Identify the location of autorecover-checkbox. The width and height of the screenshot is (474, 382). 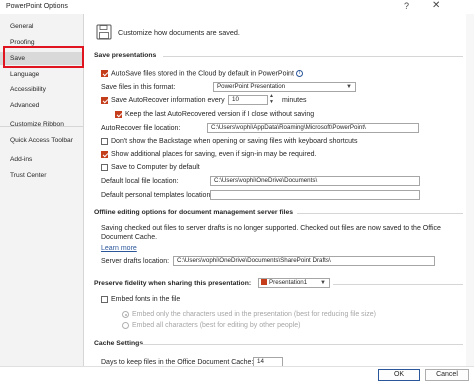
(104, 100).